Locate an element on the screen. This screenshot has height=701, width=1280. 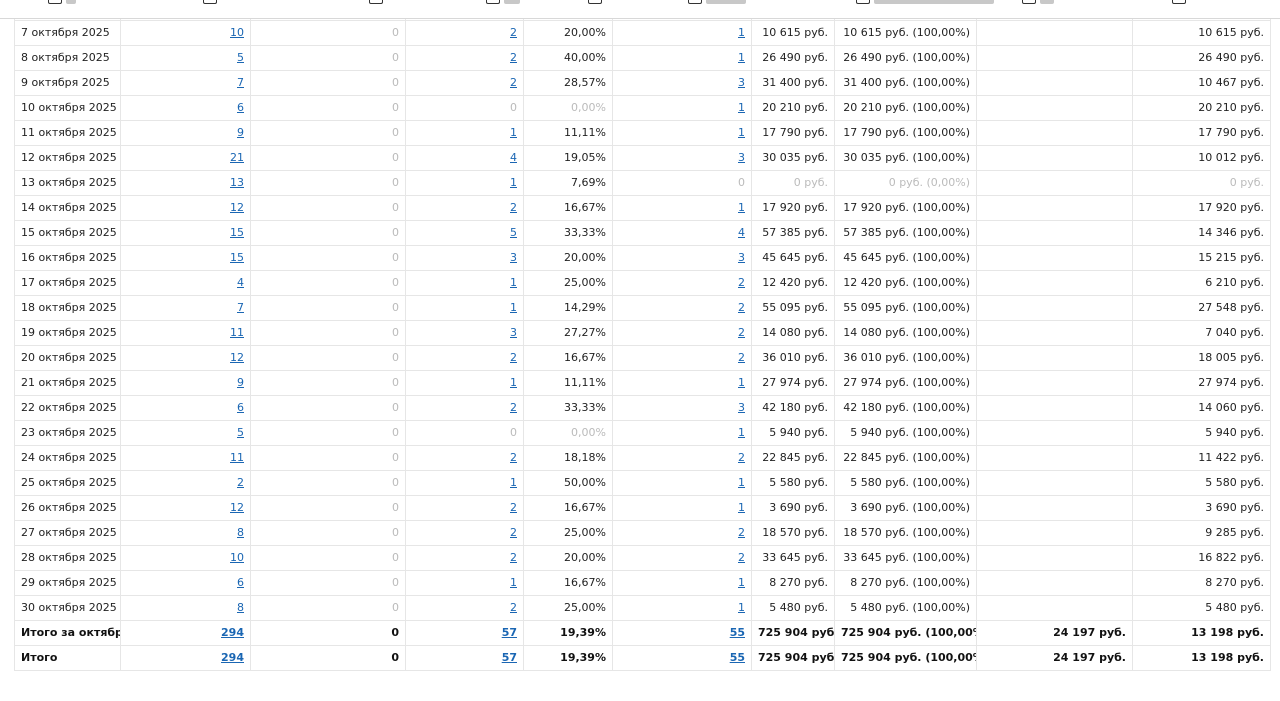
cell-c4: 50,00% is located at coordinates (568, 483).